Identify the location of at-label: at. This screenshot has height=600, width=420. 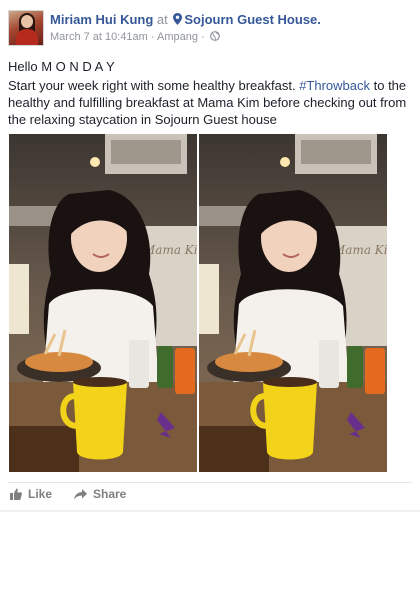
(162, 19).